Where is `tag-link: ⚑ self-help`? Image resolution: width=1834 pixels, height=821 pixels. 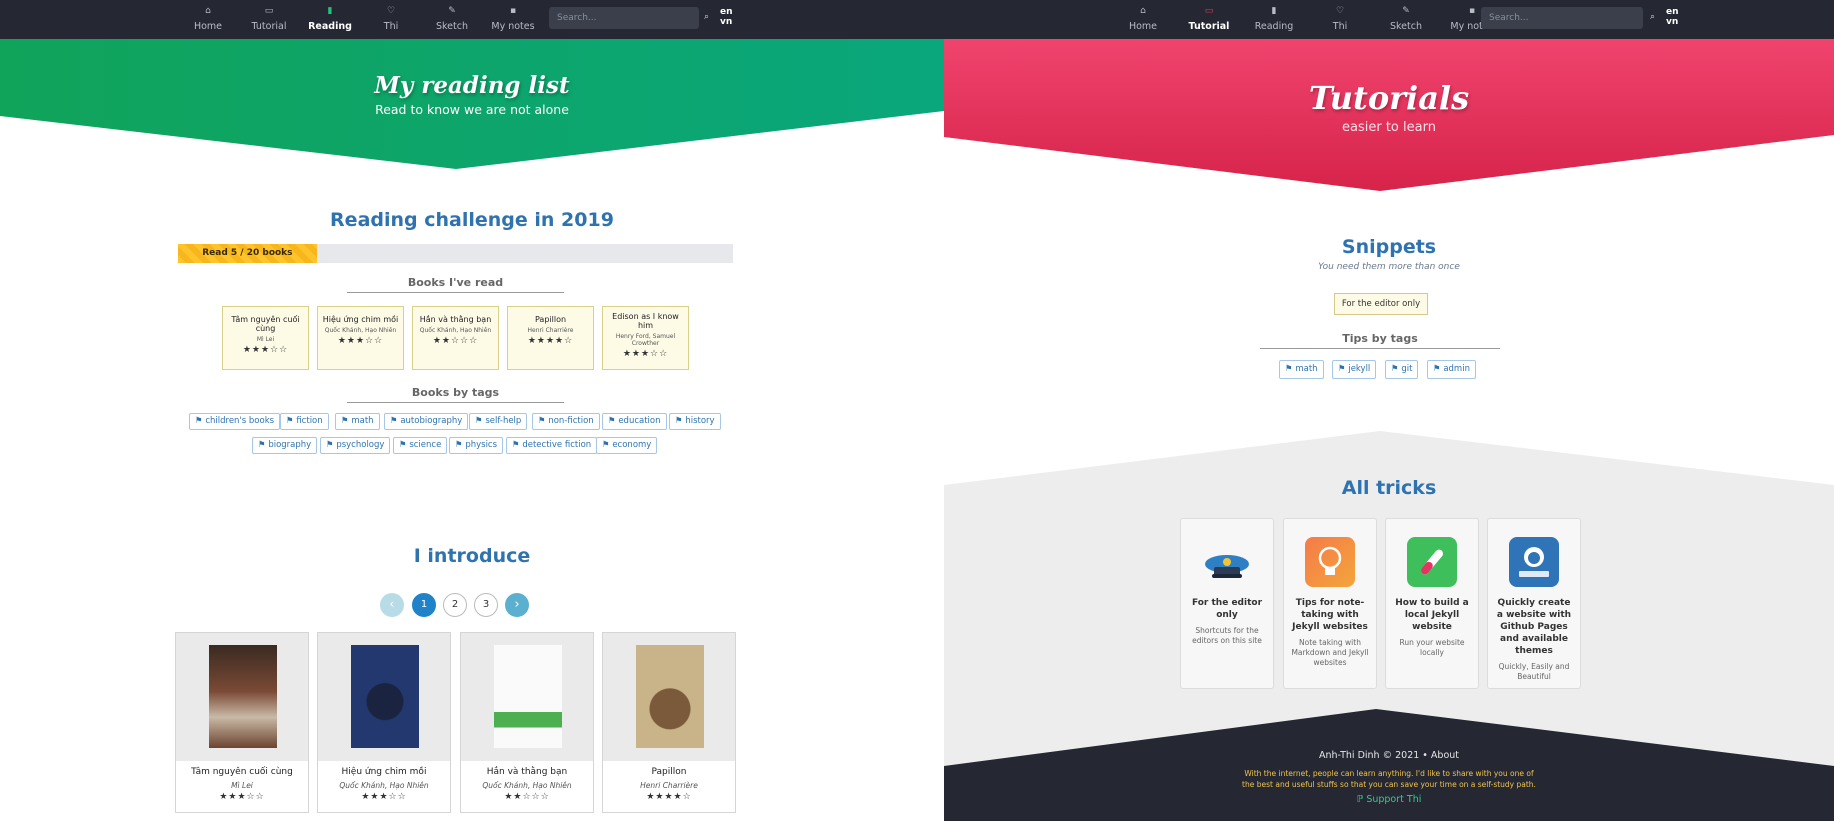
tag-link: ⚑ self-help is located at coordinates (498, 421).